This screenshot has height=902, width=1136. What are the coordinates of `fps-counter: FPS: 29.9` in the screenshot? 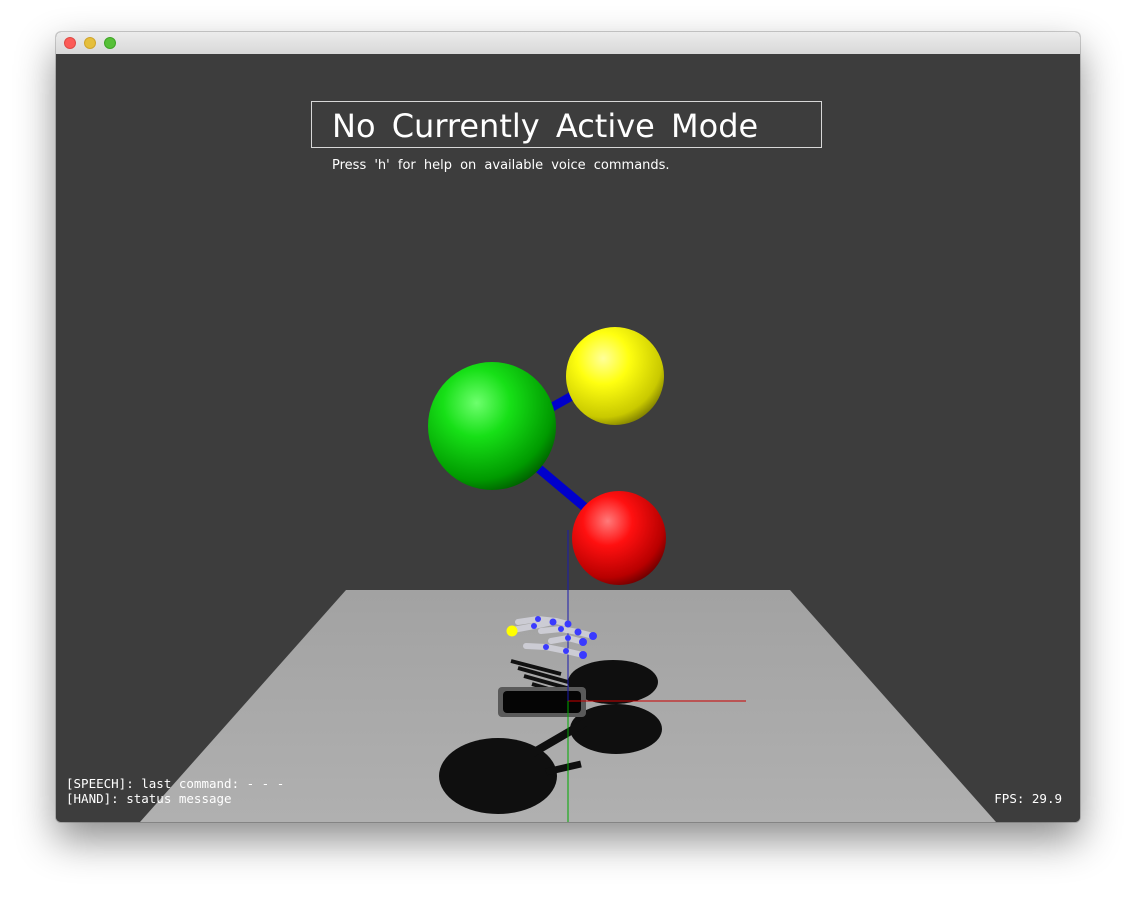 It's located at (1028, 798).